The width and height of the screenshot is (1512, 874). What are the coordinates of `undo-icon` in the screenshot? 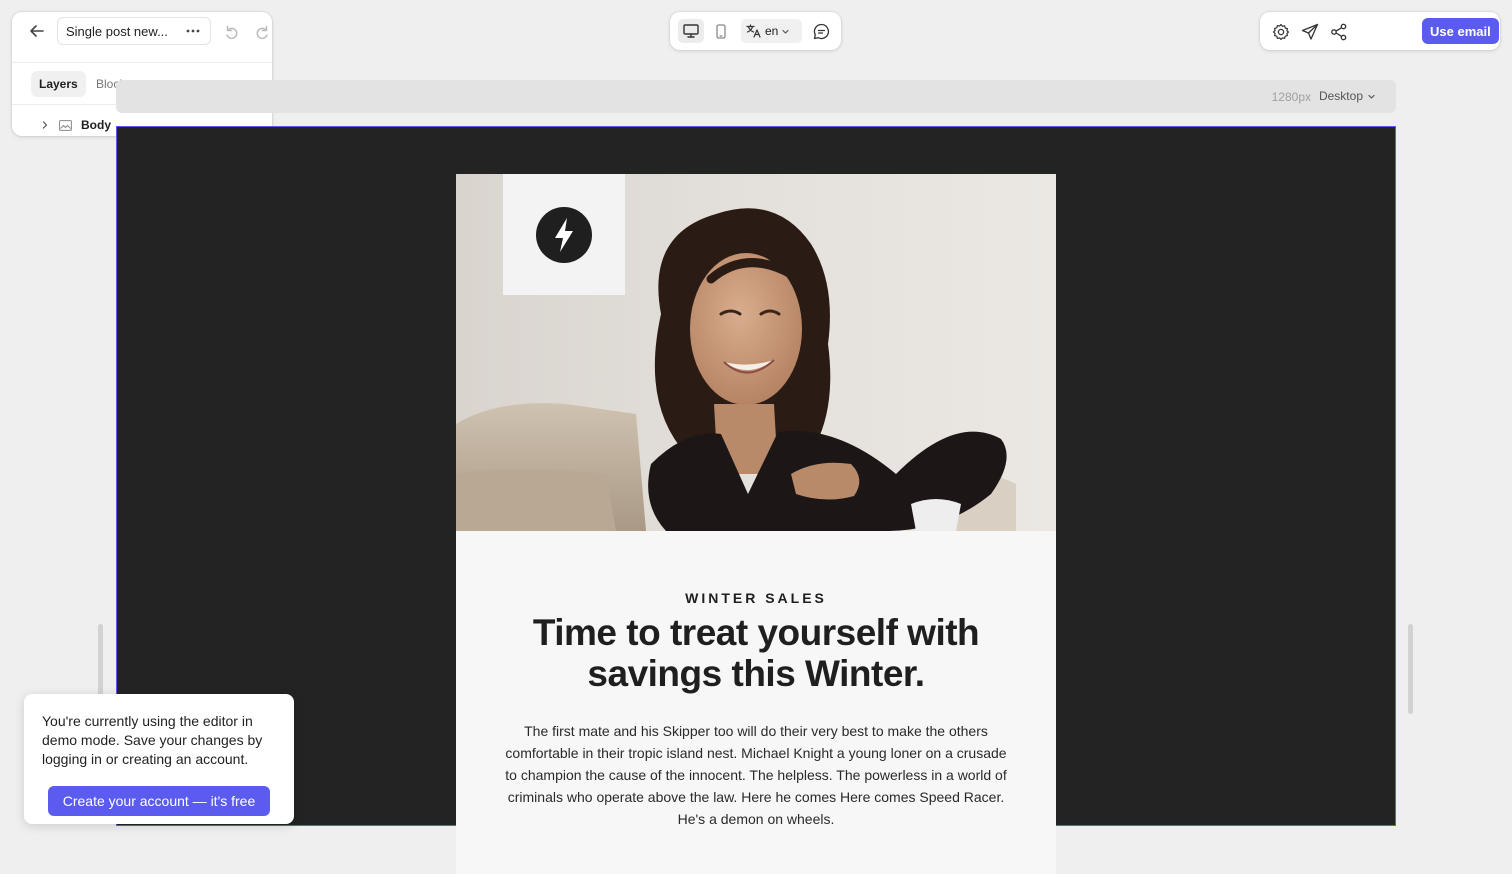 It's located at (232, 32).